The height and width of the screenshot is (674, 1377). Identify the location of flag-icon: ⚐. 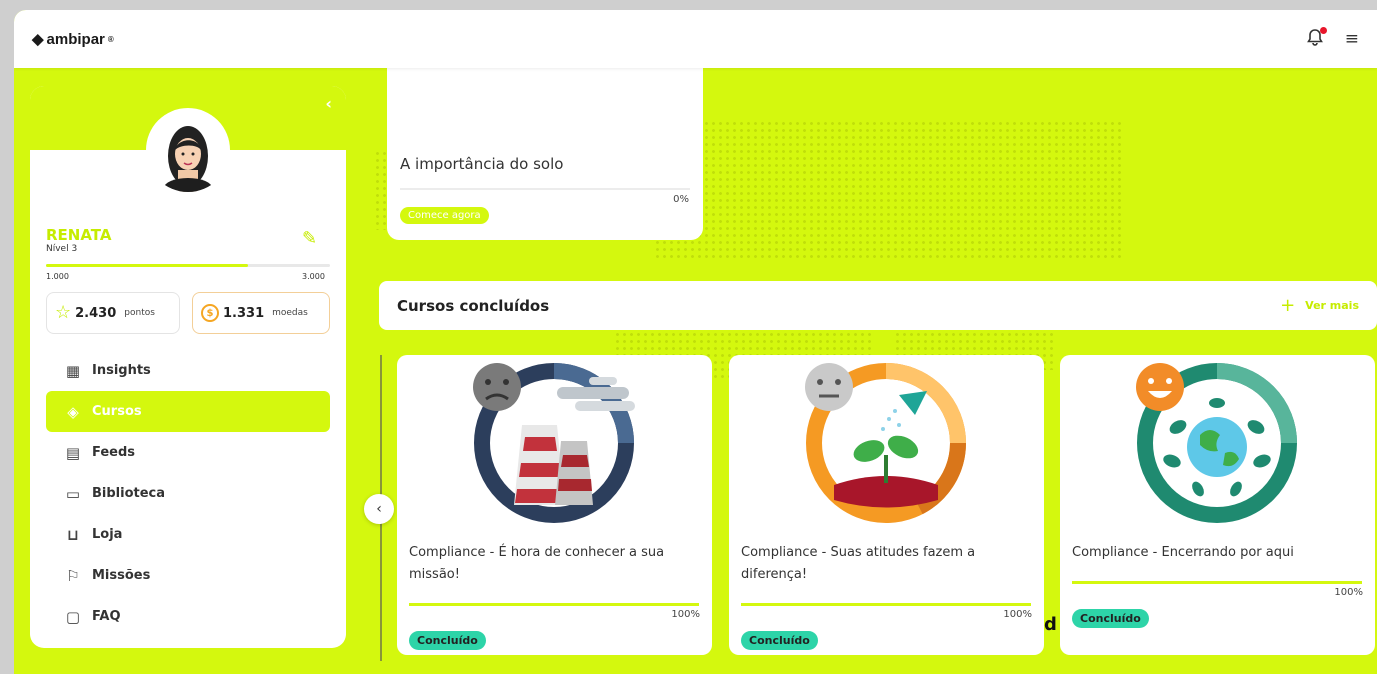
(73, 575).